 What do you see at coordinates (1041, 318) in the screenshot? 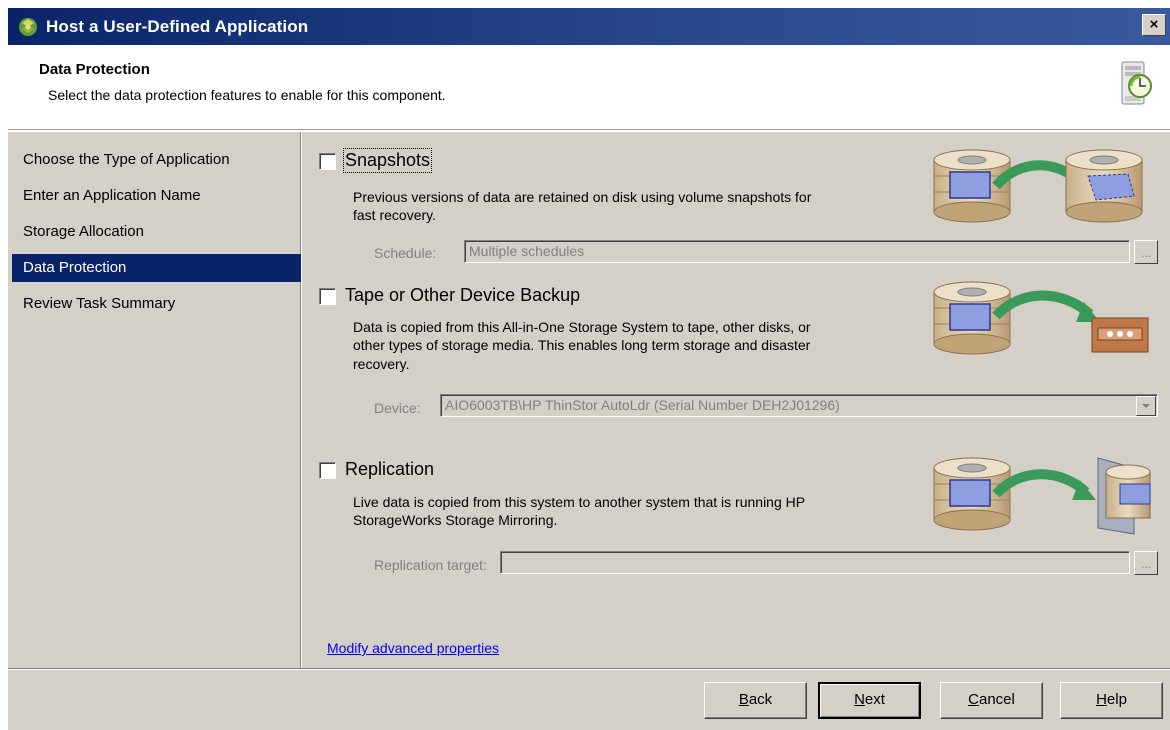
I see `tape-illustration-icon` at bounding box center [1041, 318].